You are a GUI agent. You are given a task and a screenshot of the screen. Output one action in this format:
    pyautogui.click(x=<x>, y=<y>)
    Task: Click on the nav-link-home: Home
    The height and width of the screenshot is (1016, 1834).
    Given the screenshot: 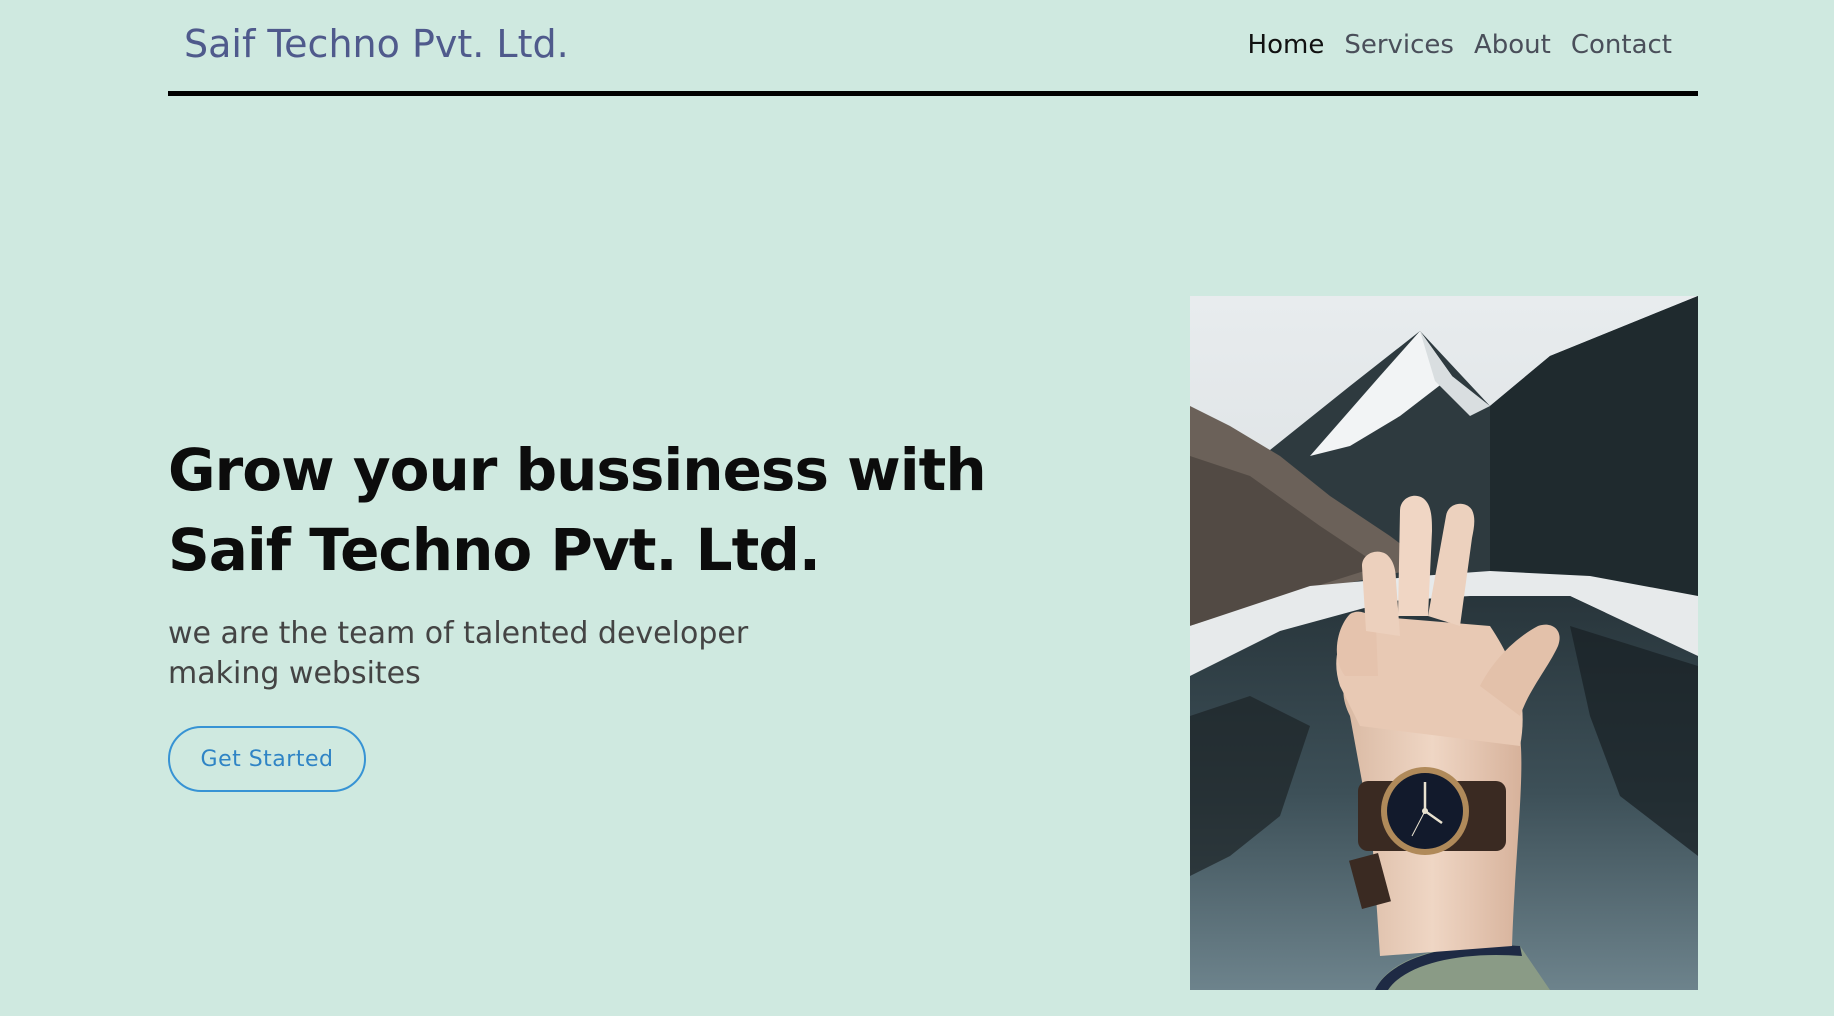 What is the action you would take?
    pyautogui.click(x=1286, y=45)
    